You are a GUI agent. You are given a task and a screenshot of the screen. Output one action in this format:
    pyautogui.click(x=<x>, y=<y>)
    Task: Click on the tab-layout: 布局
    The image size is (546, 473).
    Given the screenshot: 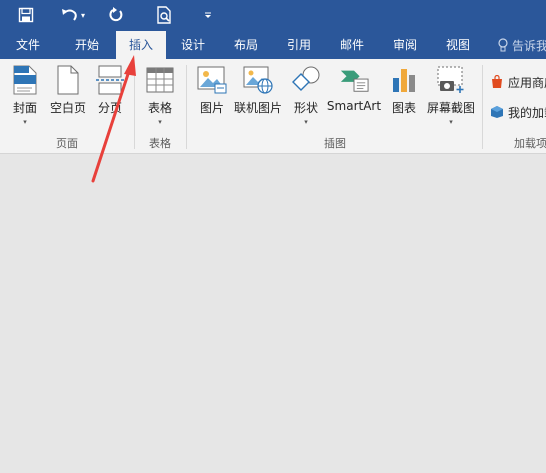 What is the action you would take?
    pyautogui.click(x=246, y=45)
    